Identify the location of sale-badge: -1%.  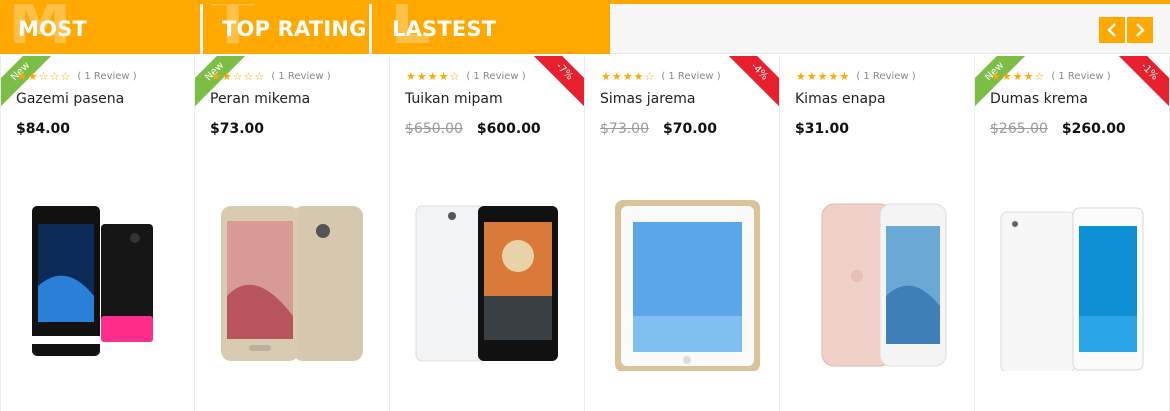
(1137, 85).